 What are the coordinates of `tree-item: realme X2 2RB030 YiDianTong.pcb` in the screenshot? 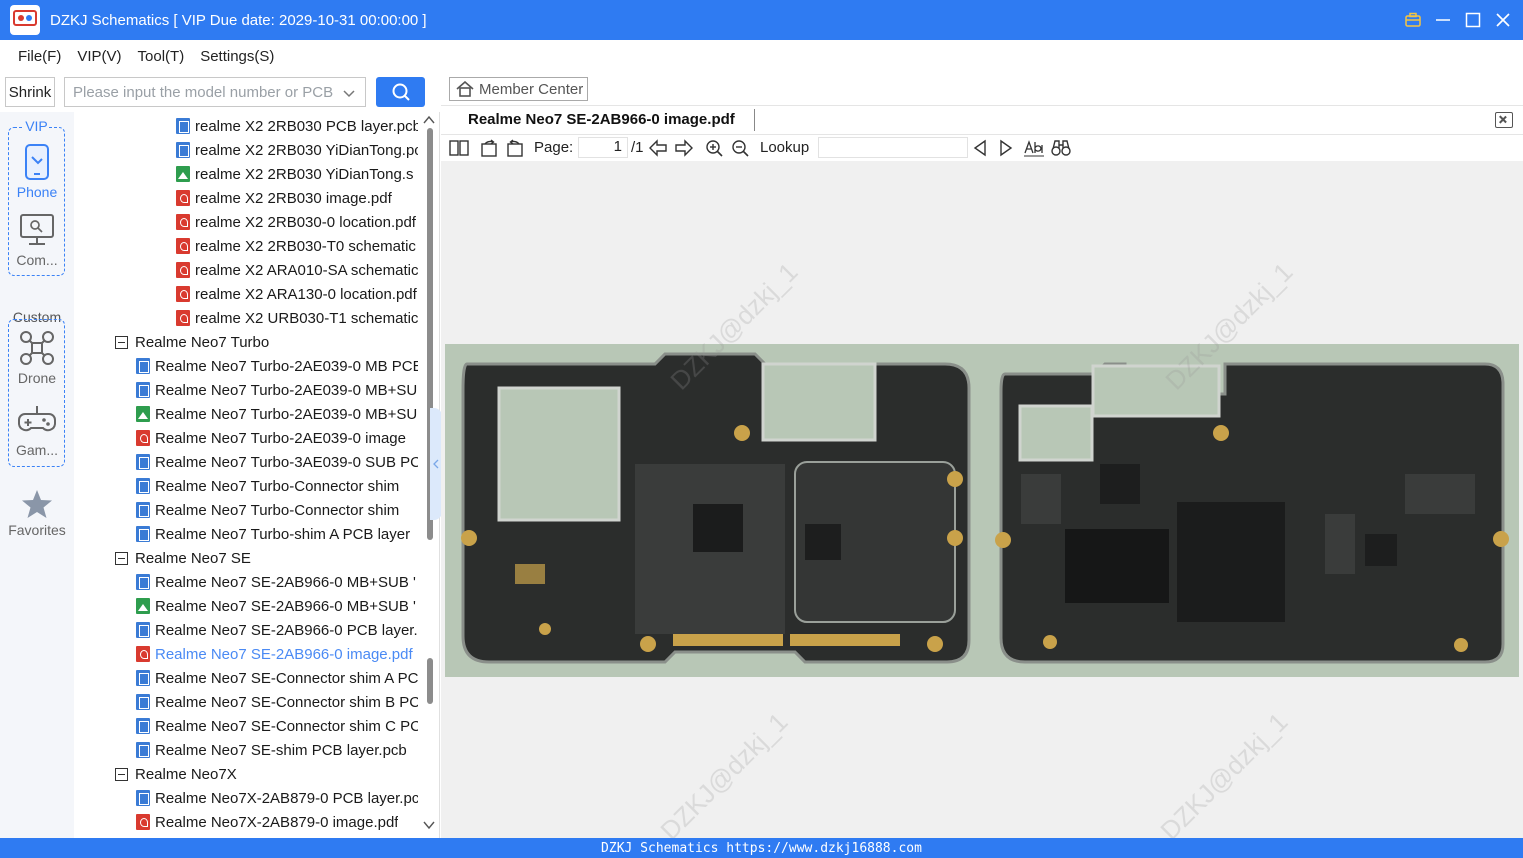 It's located at (297, 150).